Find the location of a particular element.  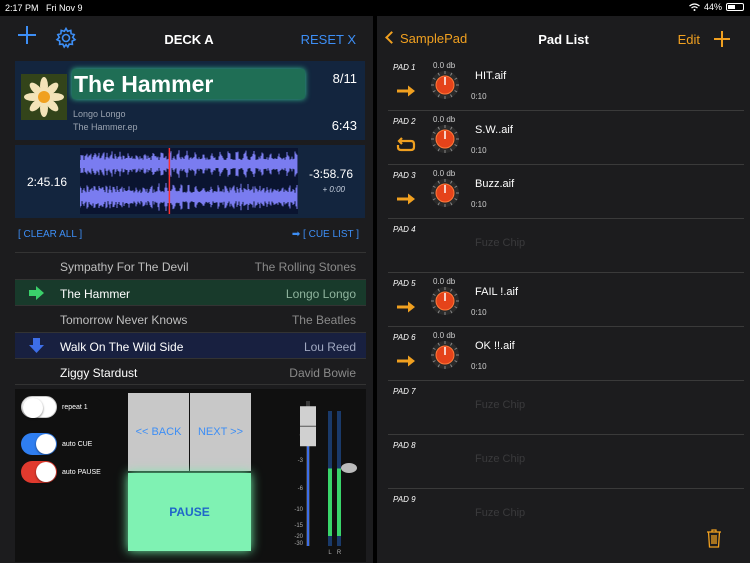

playlist-row-next: Walk On The Wild Side Lou Reed is located at coordinates (190, 344).